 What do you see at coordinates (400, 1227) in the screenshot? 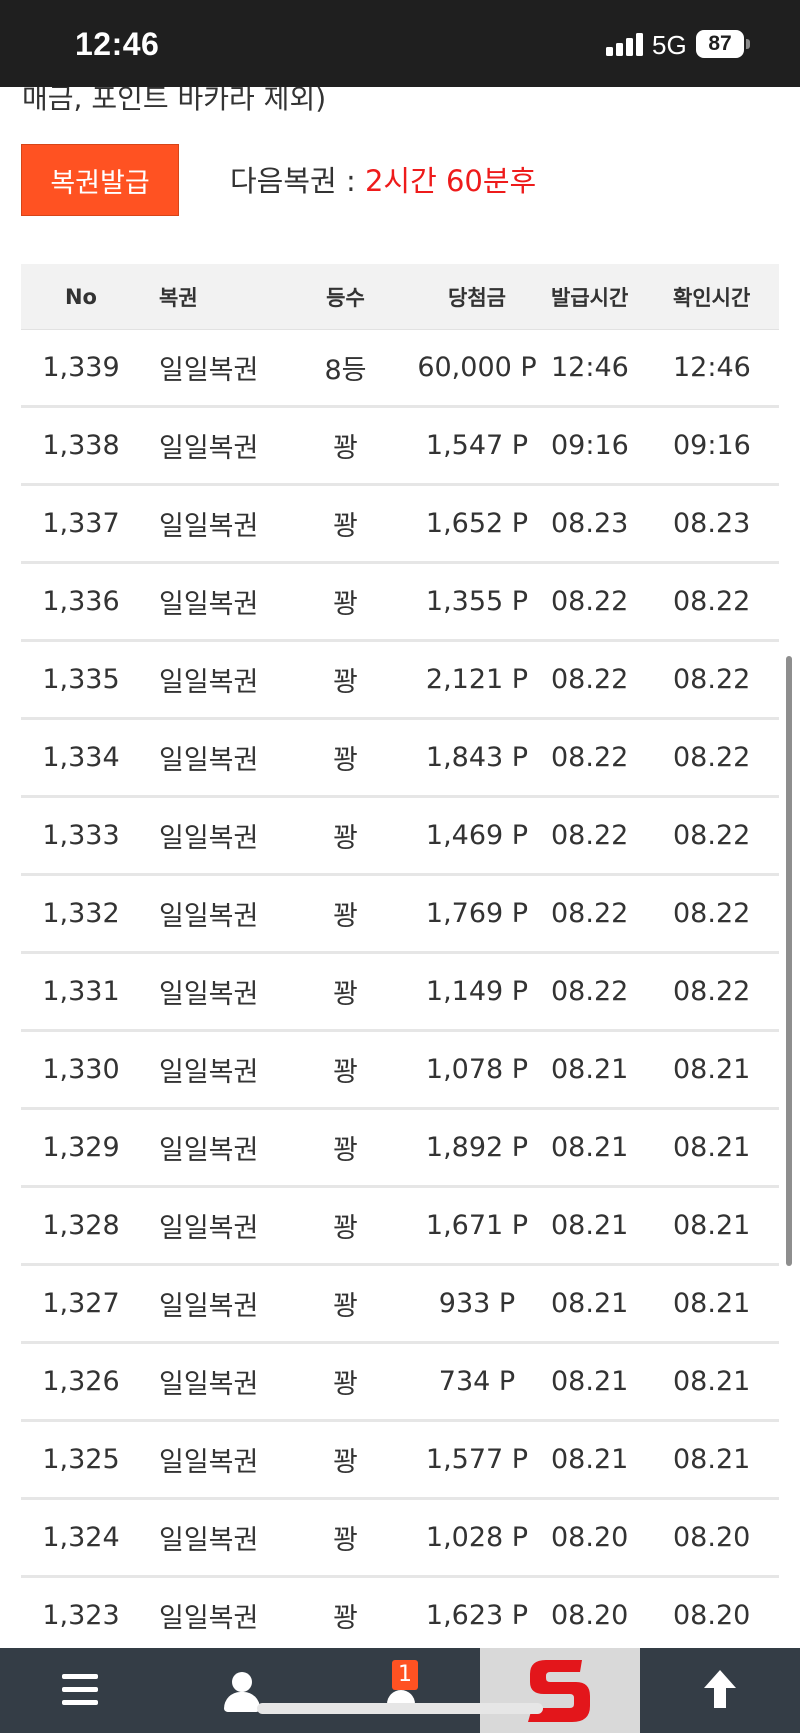
I see `table-row: 1,328 일일복권 꽝 1,671 P 08.21 08.21` at bounding box center [400, 1227].